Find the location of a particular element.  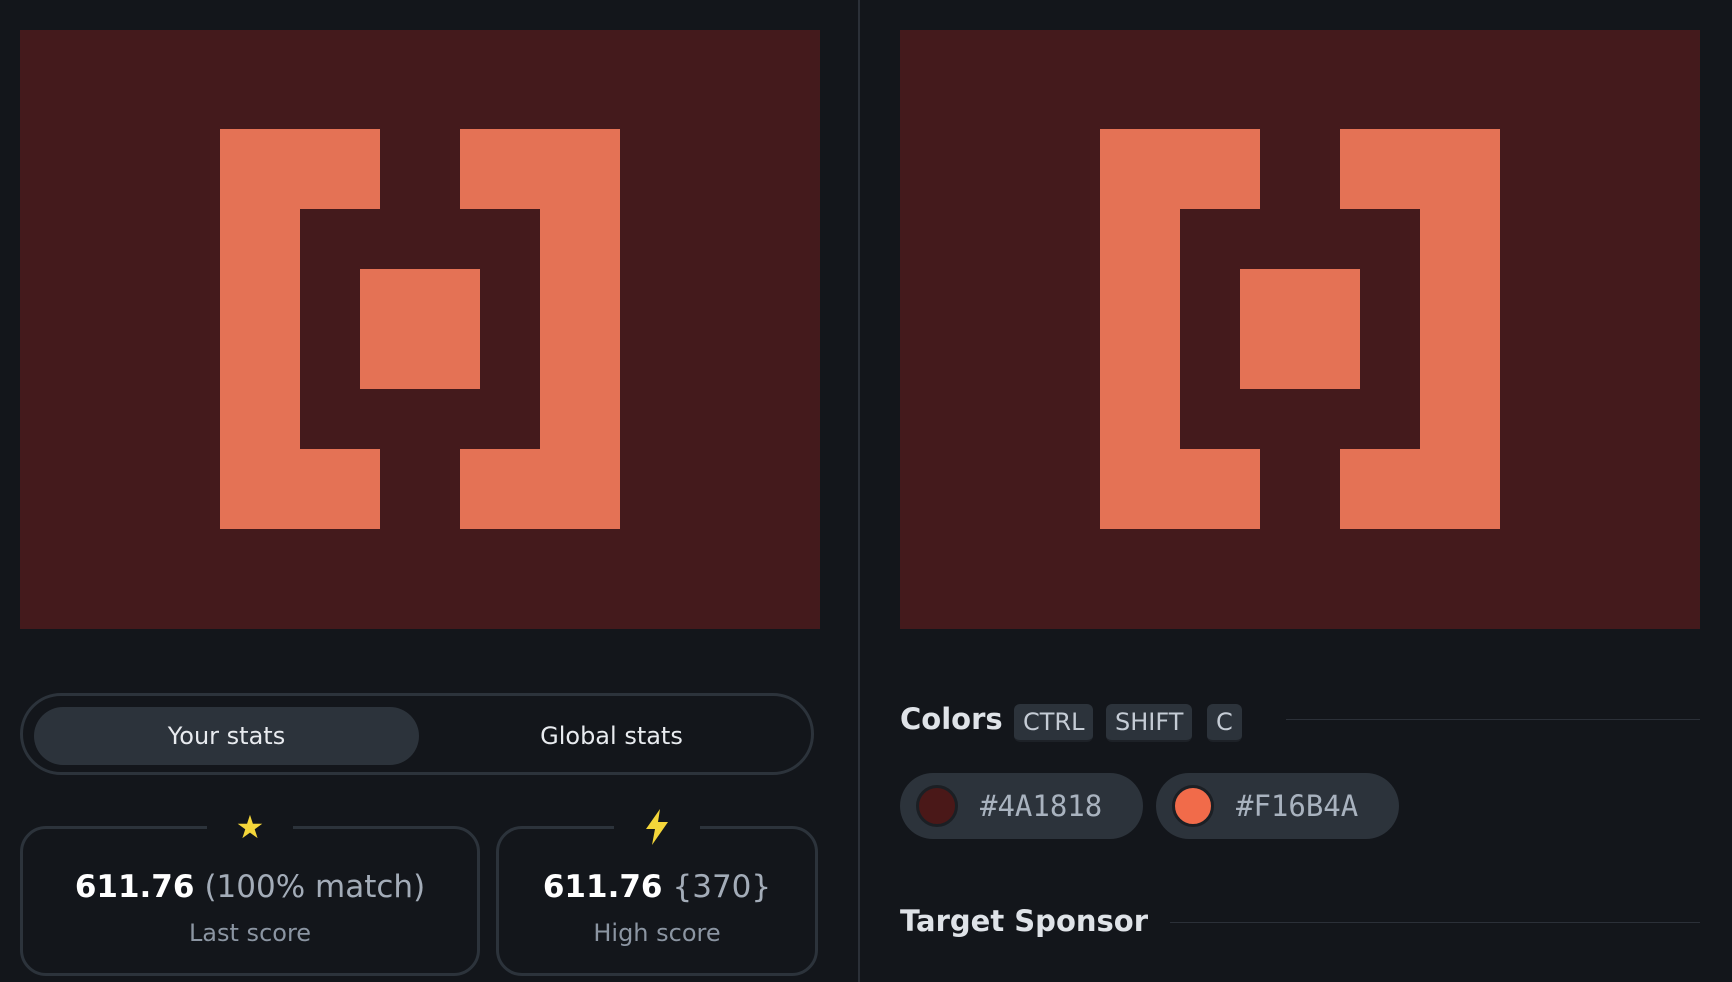

star-icon: ★ is located at coordinates (250, 827).